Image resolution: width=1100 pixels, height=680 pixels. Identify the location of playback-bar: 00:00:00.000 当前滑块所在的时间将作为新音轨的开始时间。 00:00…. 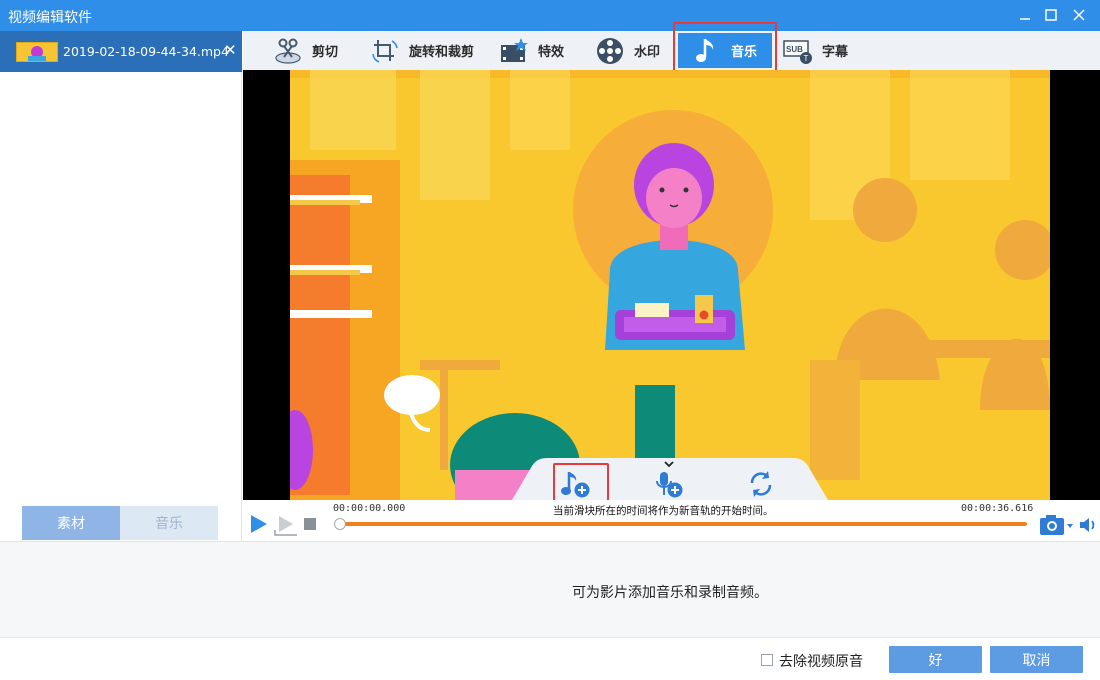
(671, 520).